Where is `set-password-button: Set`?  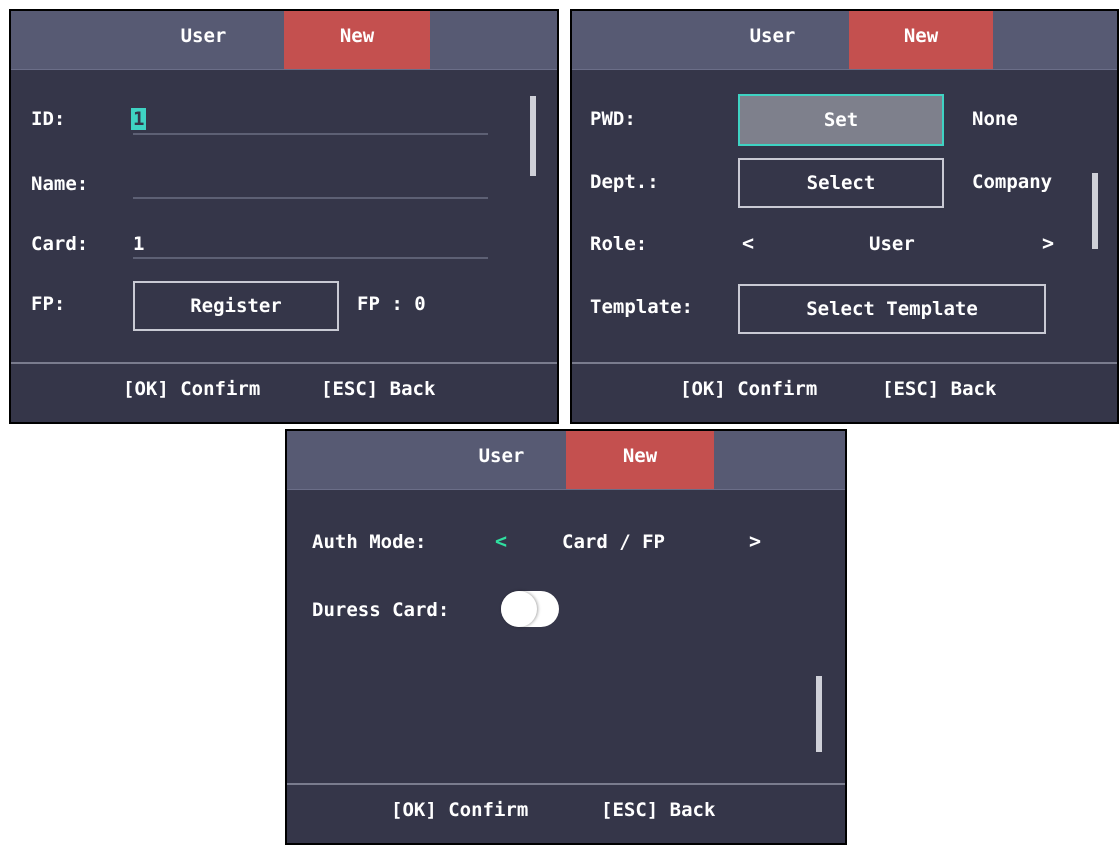 set-password-button: Set is located at coordinates (841, 120).